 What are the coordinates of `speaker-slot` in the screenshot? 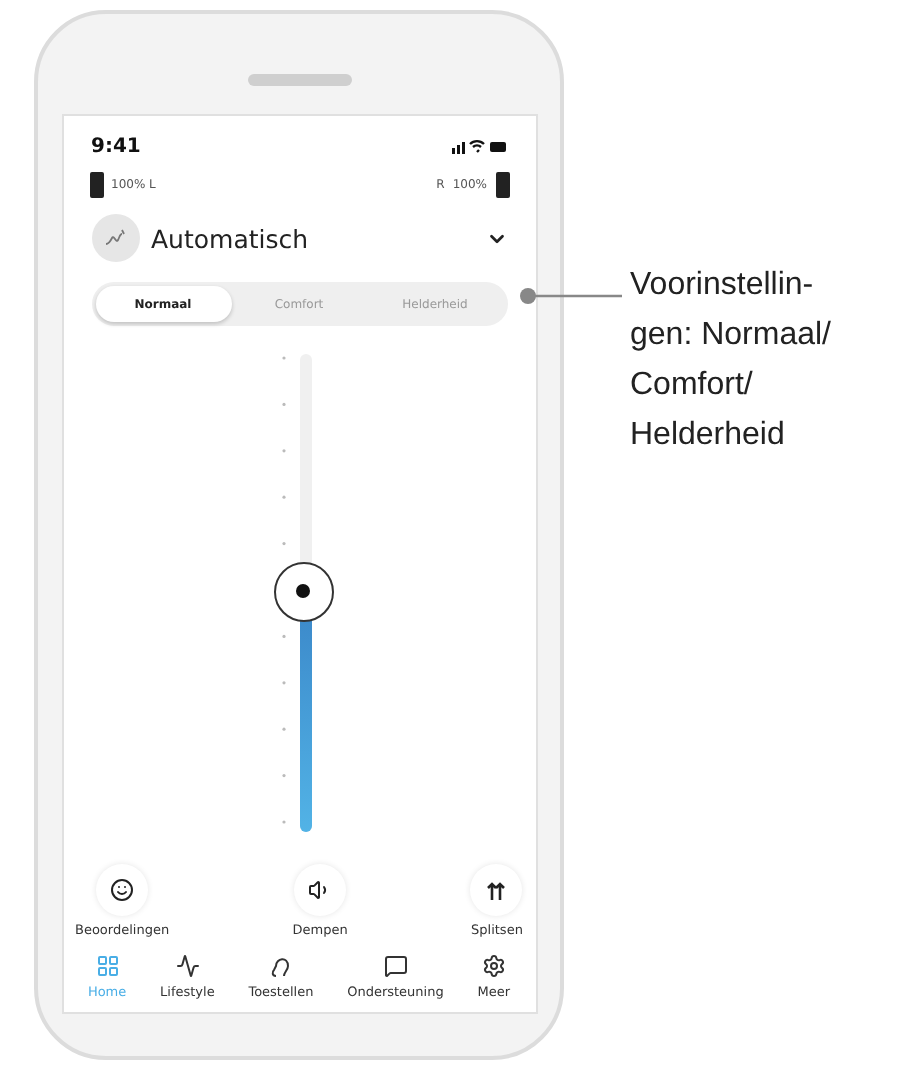 It's located at (299, 80).